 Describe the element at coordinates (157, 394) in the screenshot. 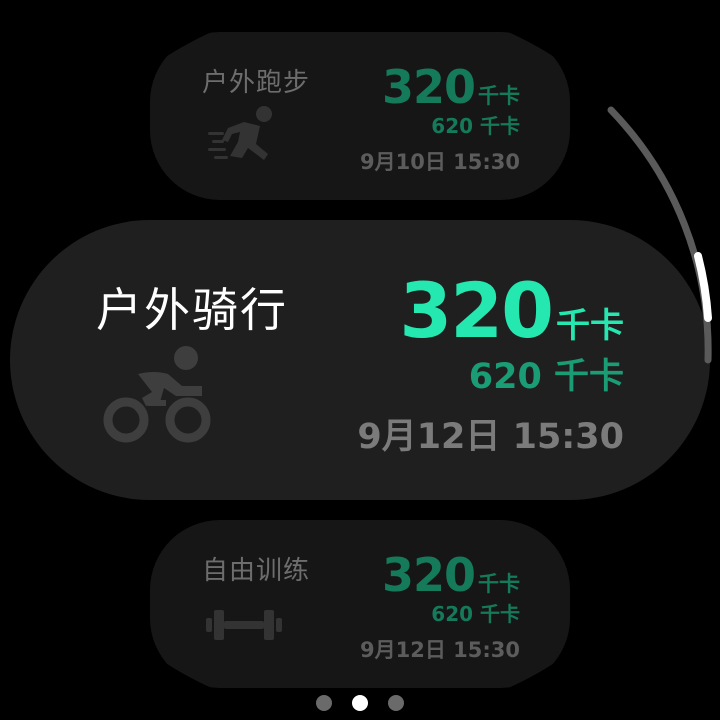

I see `cycling-icon` at that location.